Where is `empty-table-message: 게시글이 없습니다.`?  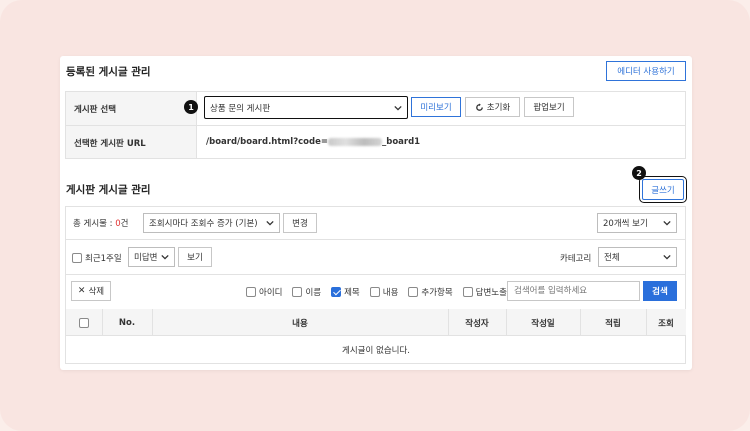 empty-table-message: 게시글이 없습니다. is located at coordinates (376, 351).